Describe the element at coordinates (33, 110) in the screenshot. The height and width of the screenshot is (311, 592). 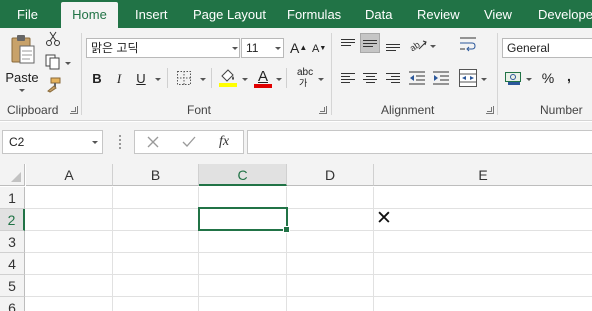
I see `clipboard-group-label: Clipboard` at that location.